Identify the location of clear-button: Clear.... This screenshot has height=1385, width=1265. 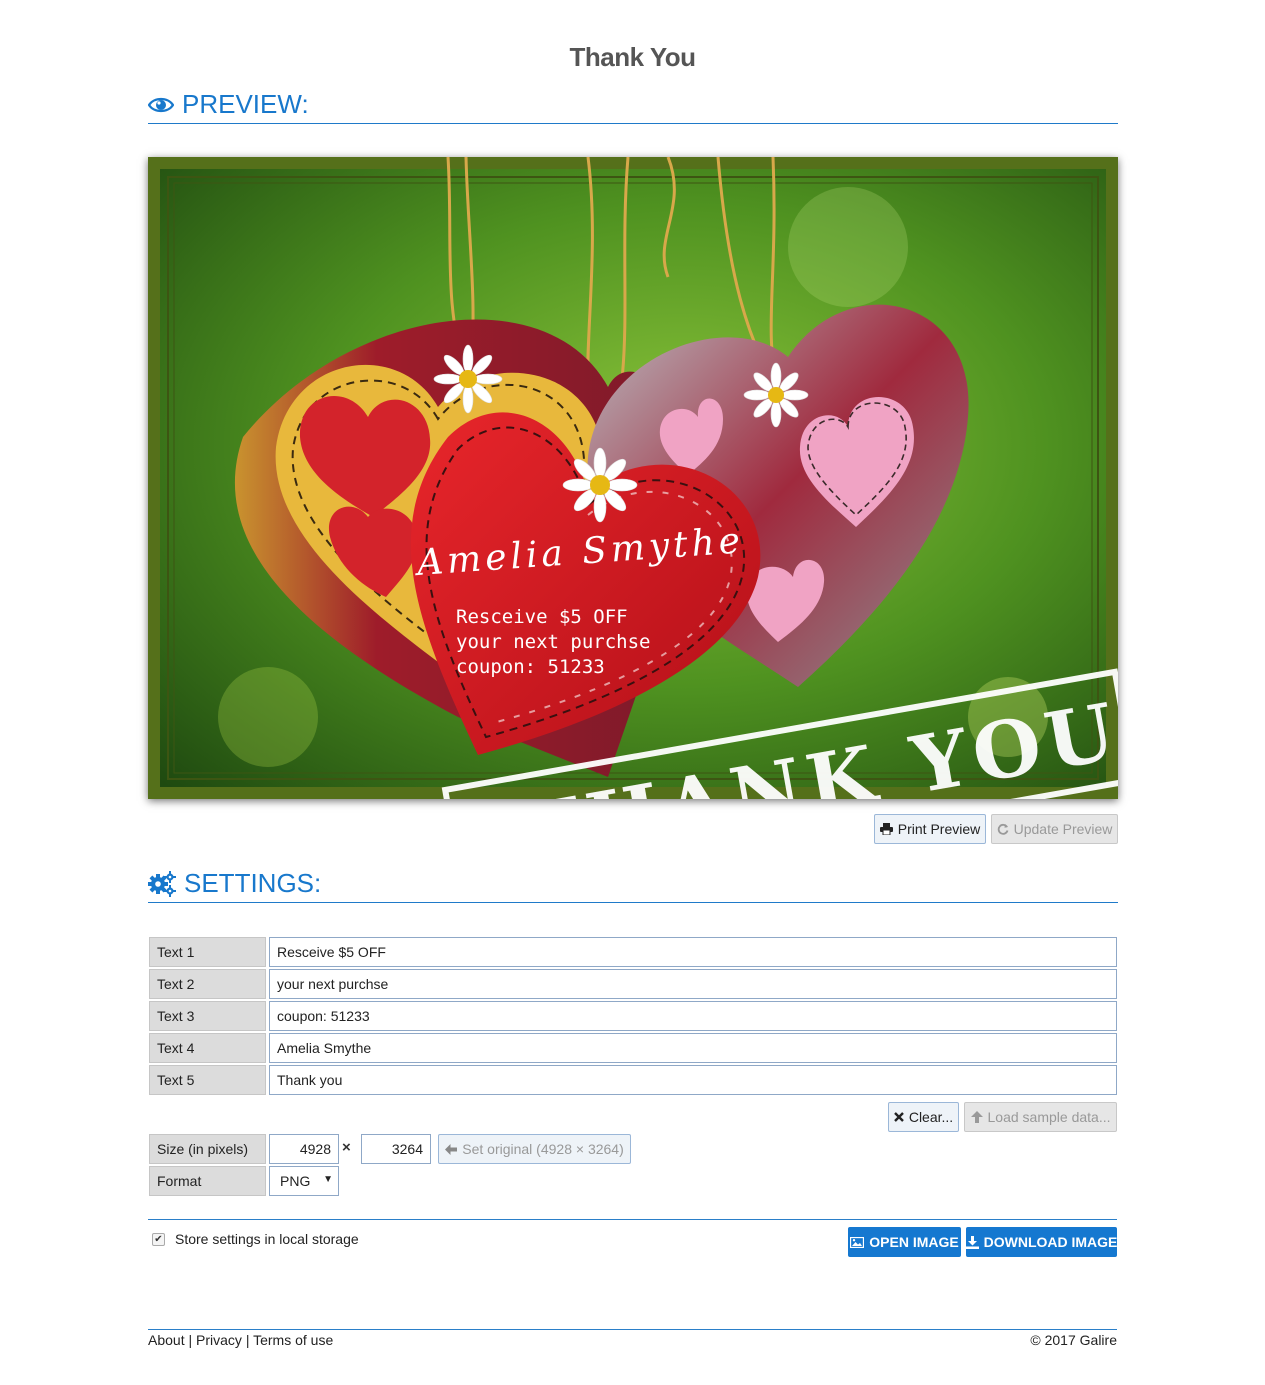
(923, 1117).